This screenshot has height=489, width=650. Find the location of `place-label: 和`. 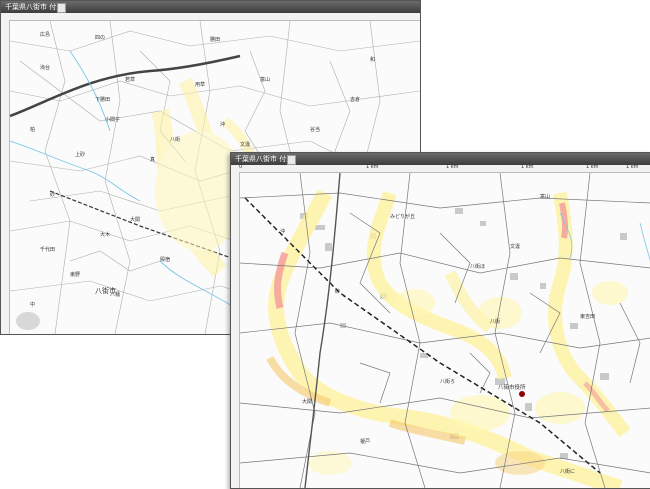

place-label: 和 is located at coordinates (372, 59).